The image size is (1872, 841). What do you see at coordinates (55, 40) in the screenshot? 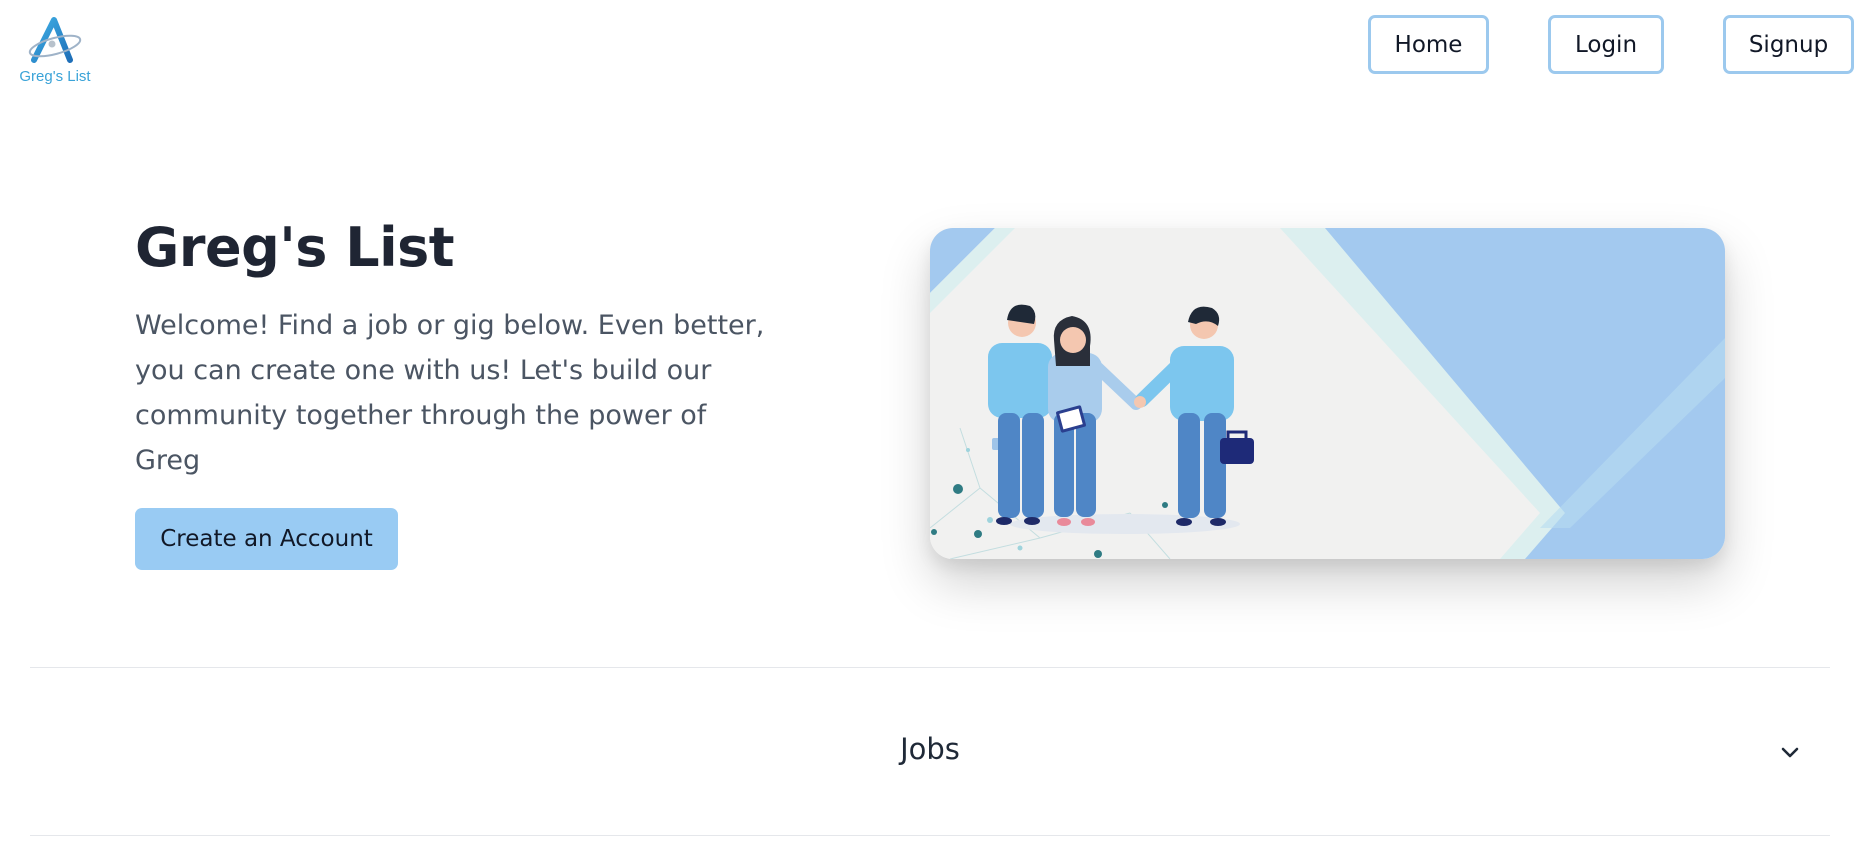
I see `greg-a-logo-icon` at bounding box center [55, 40].